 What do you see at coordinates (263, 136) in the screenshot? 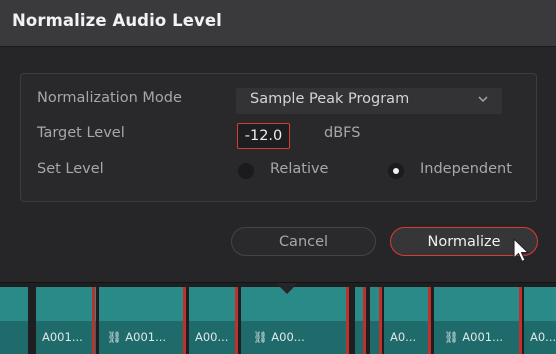
I see `target-level-input: -12.0` at bounding box center [263, 136].